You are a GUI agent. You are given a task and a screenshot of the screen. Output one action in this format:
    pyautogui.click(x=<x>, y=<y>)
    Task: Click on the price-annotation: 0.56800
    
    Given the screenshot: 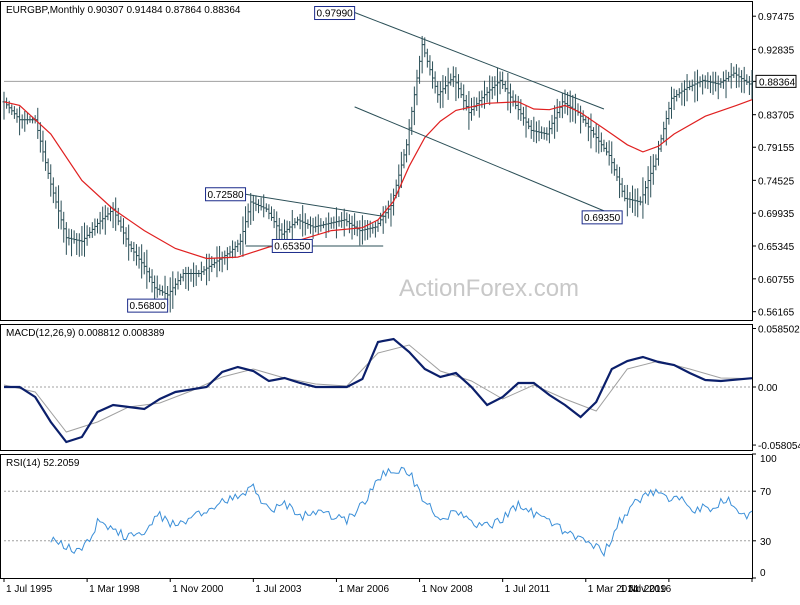 What is the action you would take?
    pyautogui.click(x=148, y=305)
    